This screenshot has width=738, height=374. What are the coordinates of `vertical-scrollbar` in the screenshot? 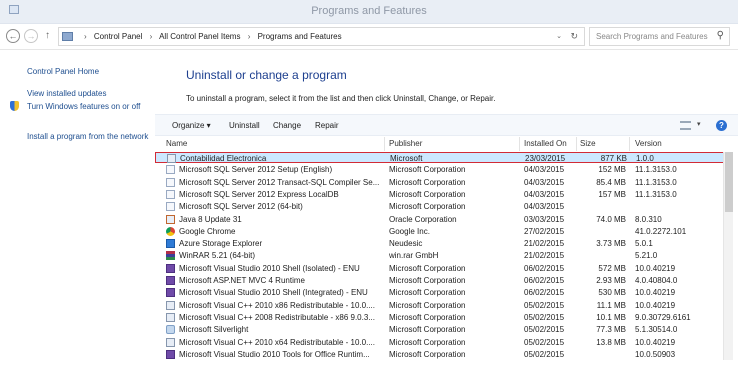 It's located at (728, 256).